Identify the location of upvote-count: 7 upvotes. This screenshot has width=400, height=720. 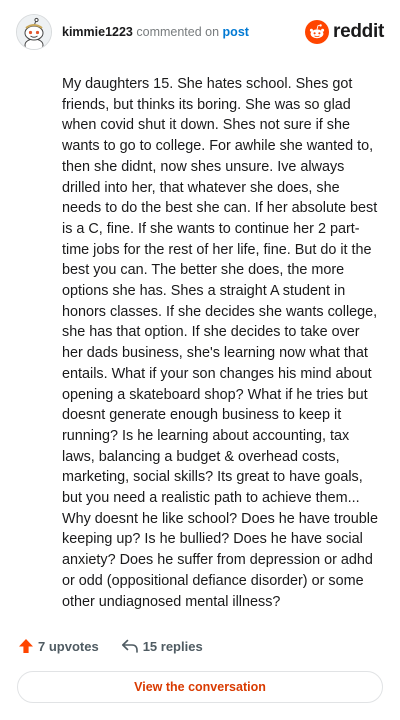
(68, 646).